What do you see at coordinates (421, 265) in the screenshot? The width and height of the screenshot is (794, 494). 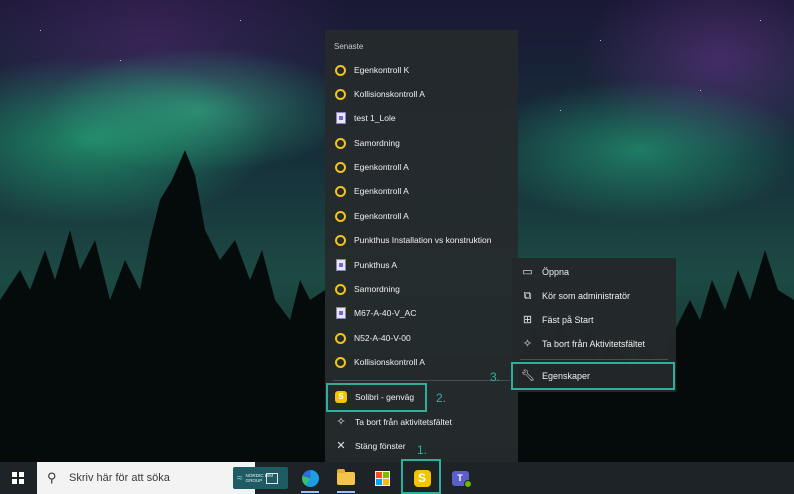 I see `recent-item: Punkthus A` at bounding box center [421, 265].